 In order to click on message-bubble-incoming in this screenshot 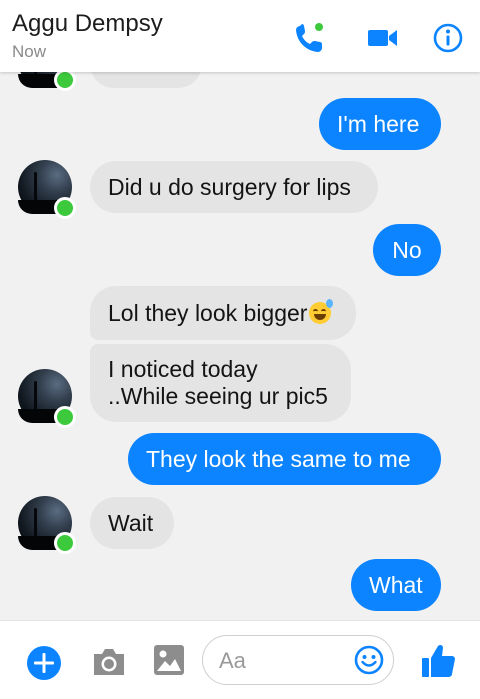, I will do `click(146, 80)`.